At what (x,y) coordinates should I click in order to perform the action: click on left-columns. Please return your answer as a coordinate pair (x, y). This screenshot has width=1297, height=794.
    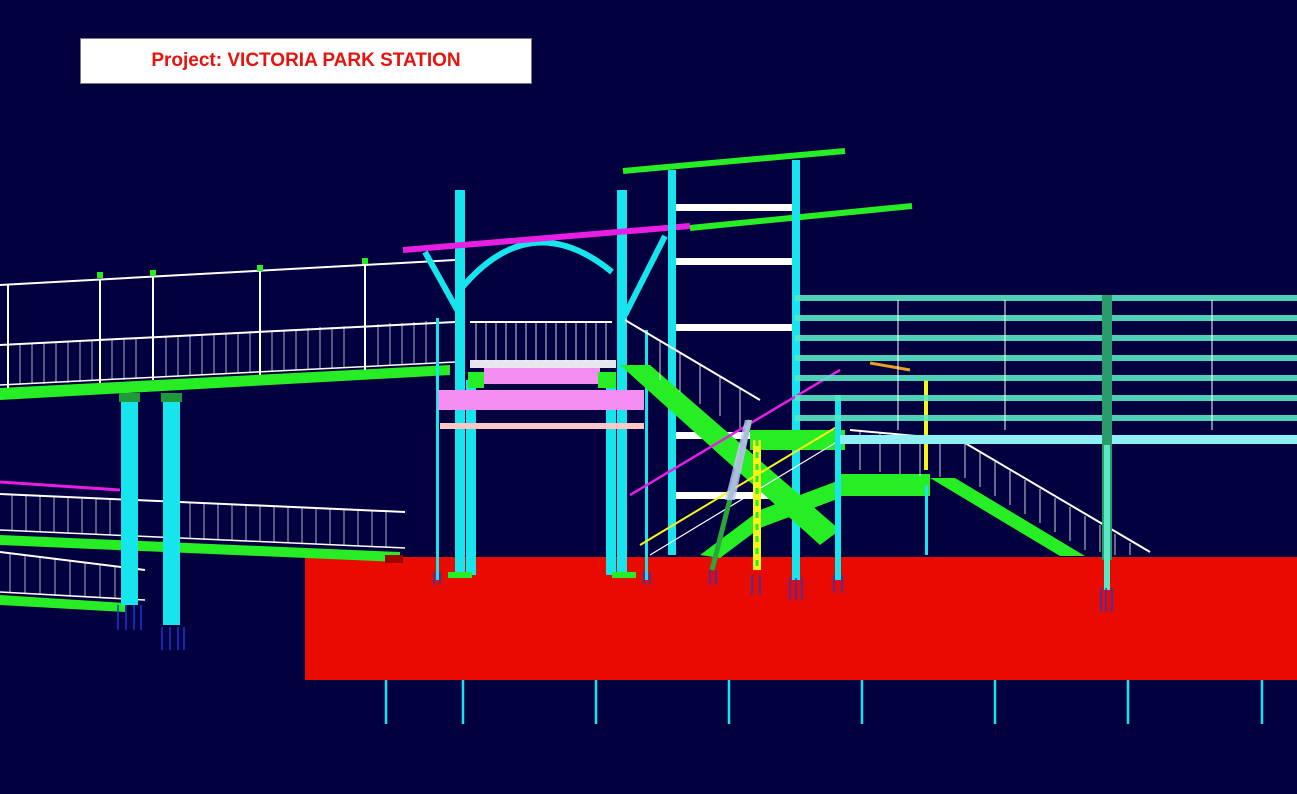
    Looking at the image, I should click on (151, 521).